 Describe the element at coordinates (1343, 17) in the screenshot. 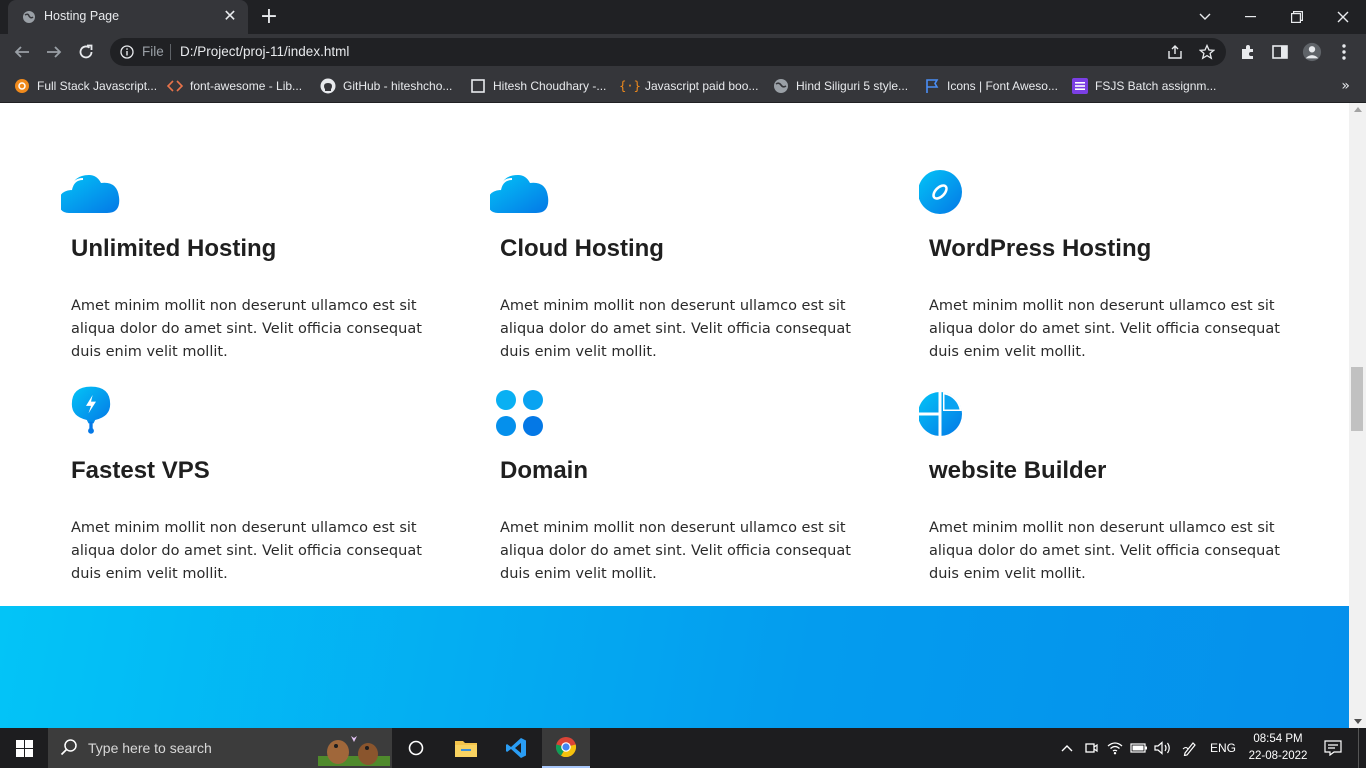

I see `close-window-icon` at that location.